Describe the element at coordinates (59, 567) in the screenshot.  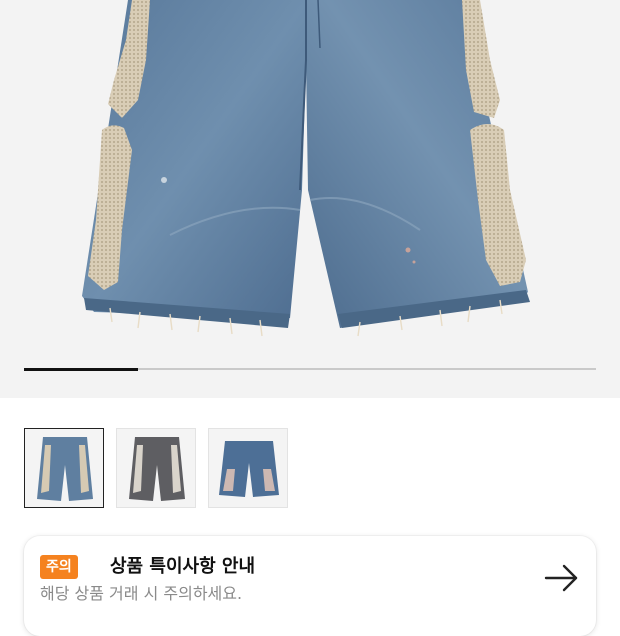
I see `caution-badge: 주의` at that location.